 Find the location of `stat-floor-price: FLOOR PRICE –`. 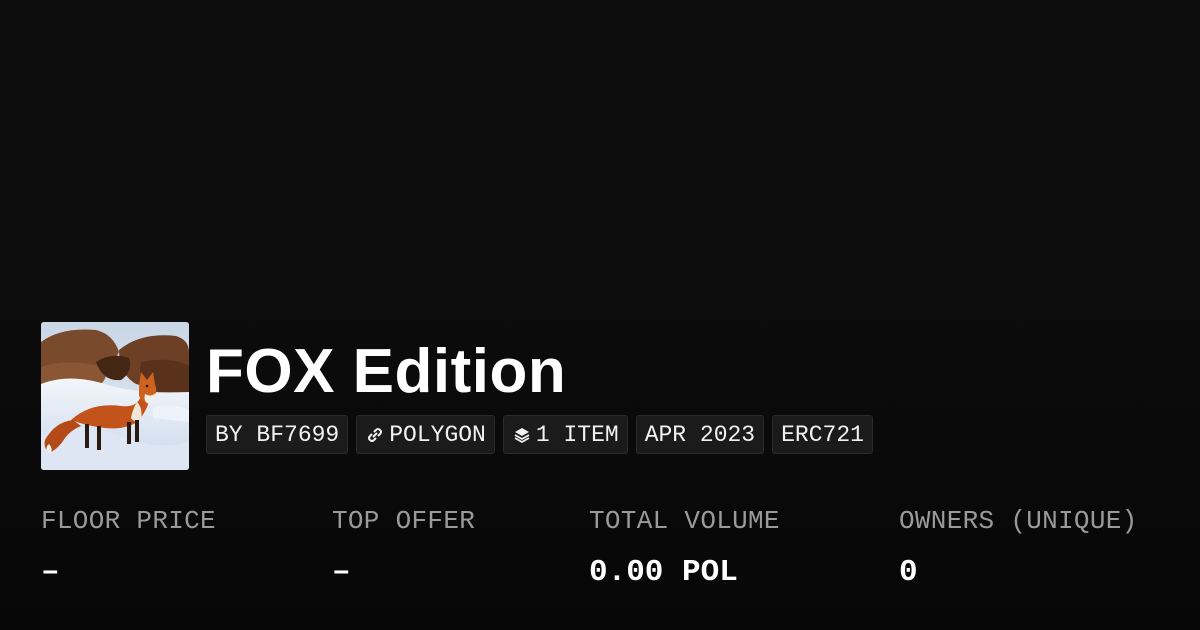

stat-floor-price: FLOOR PRICE – is located at coordinates (128, 548).